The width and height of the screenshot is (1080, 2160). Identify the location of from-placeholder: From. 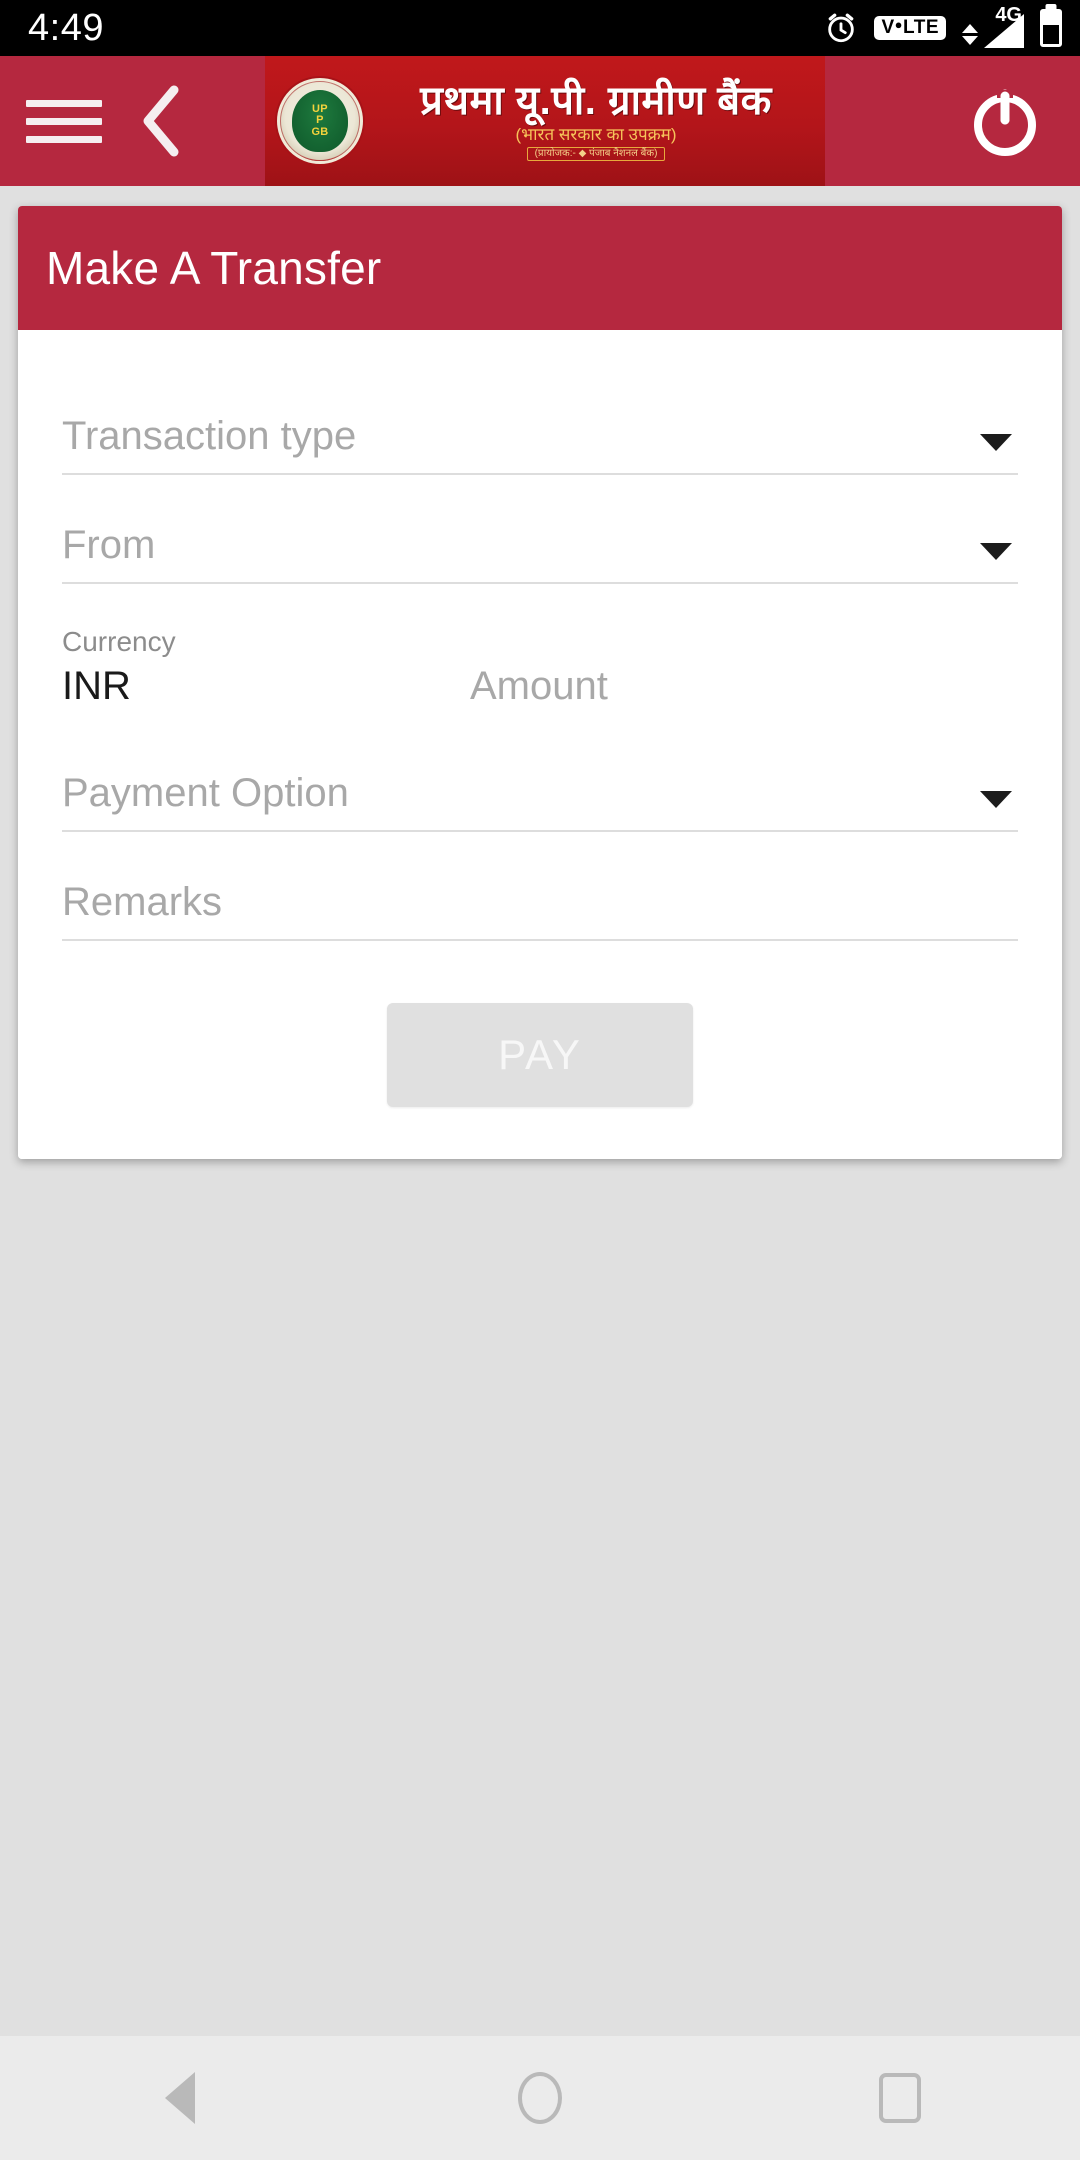
(109, 545).